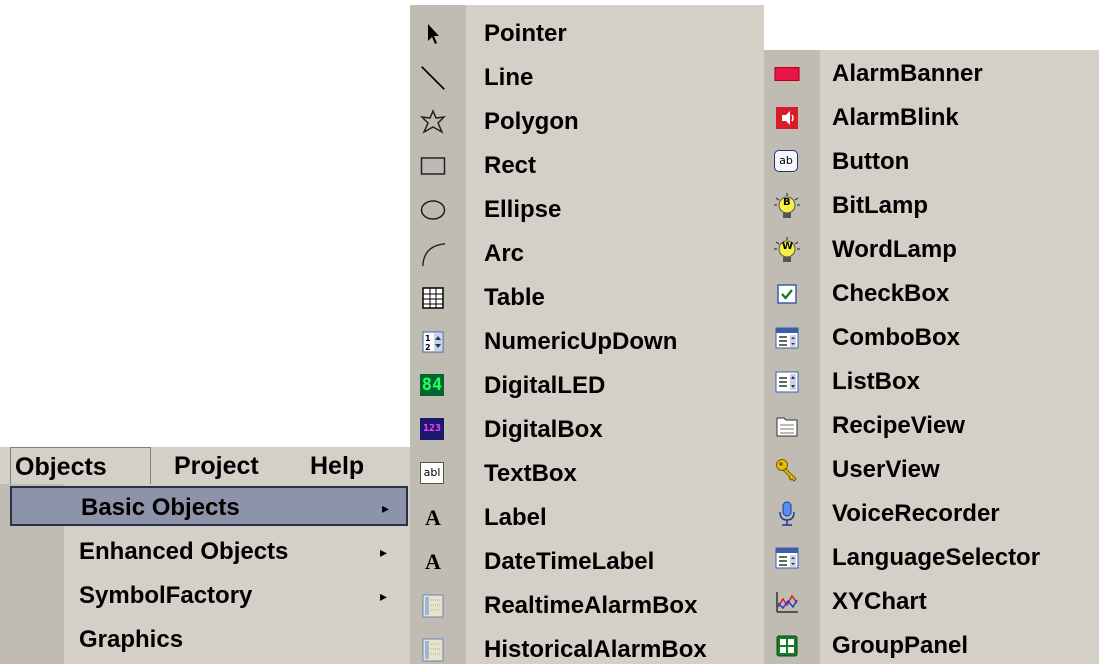 The height and width of the screenshot is (672, 1099). I want to click on line-icon, so click(433, 78).